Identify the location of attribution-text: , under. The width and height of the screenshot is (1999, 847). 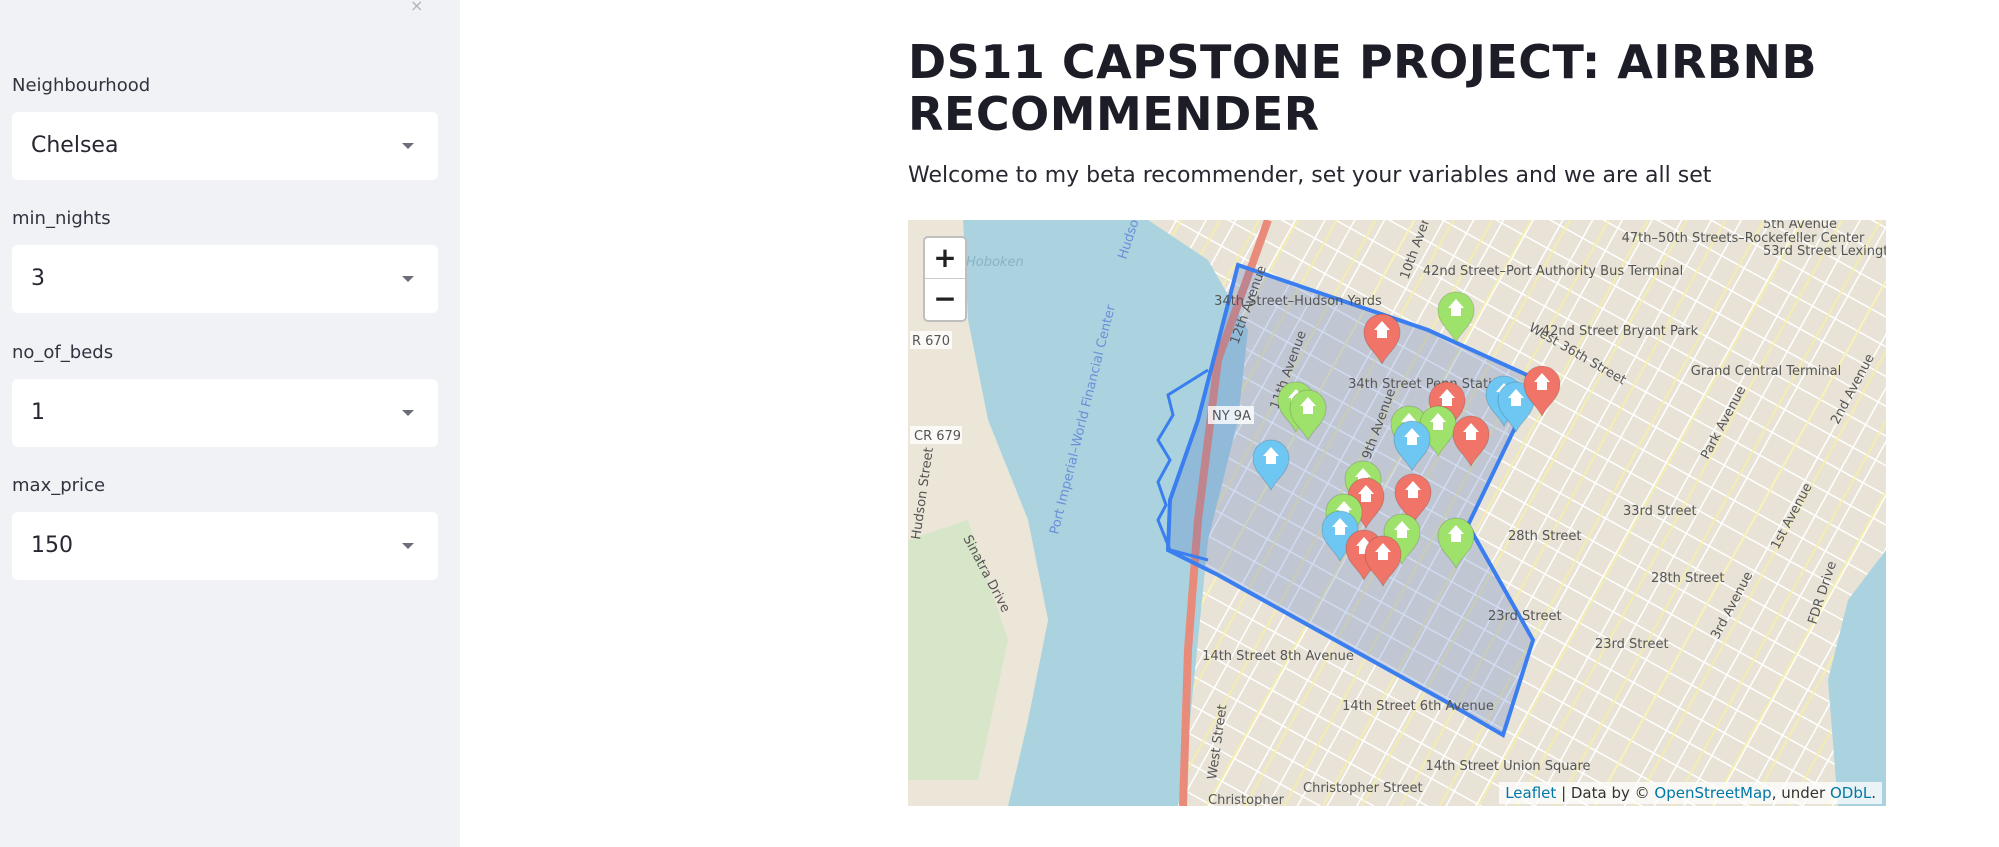
(1800, 793).